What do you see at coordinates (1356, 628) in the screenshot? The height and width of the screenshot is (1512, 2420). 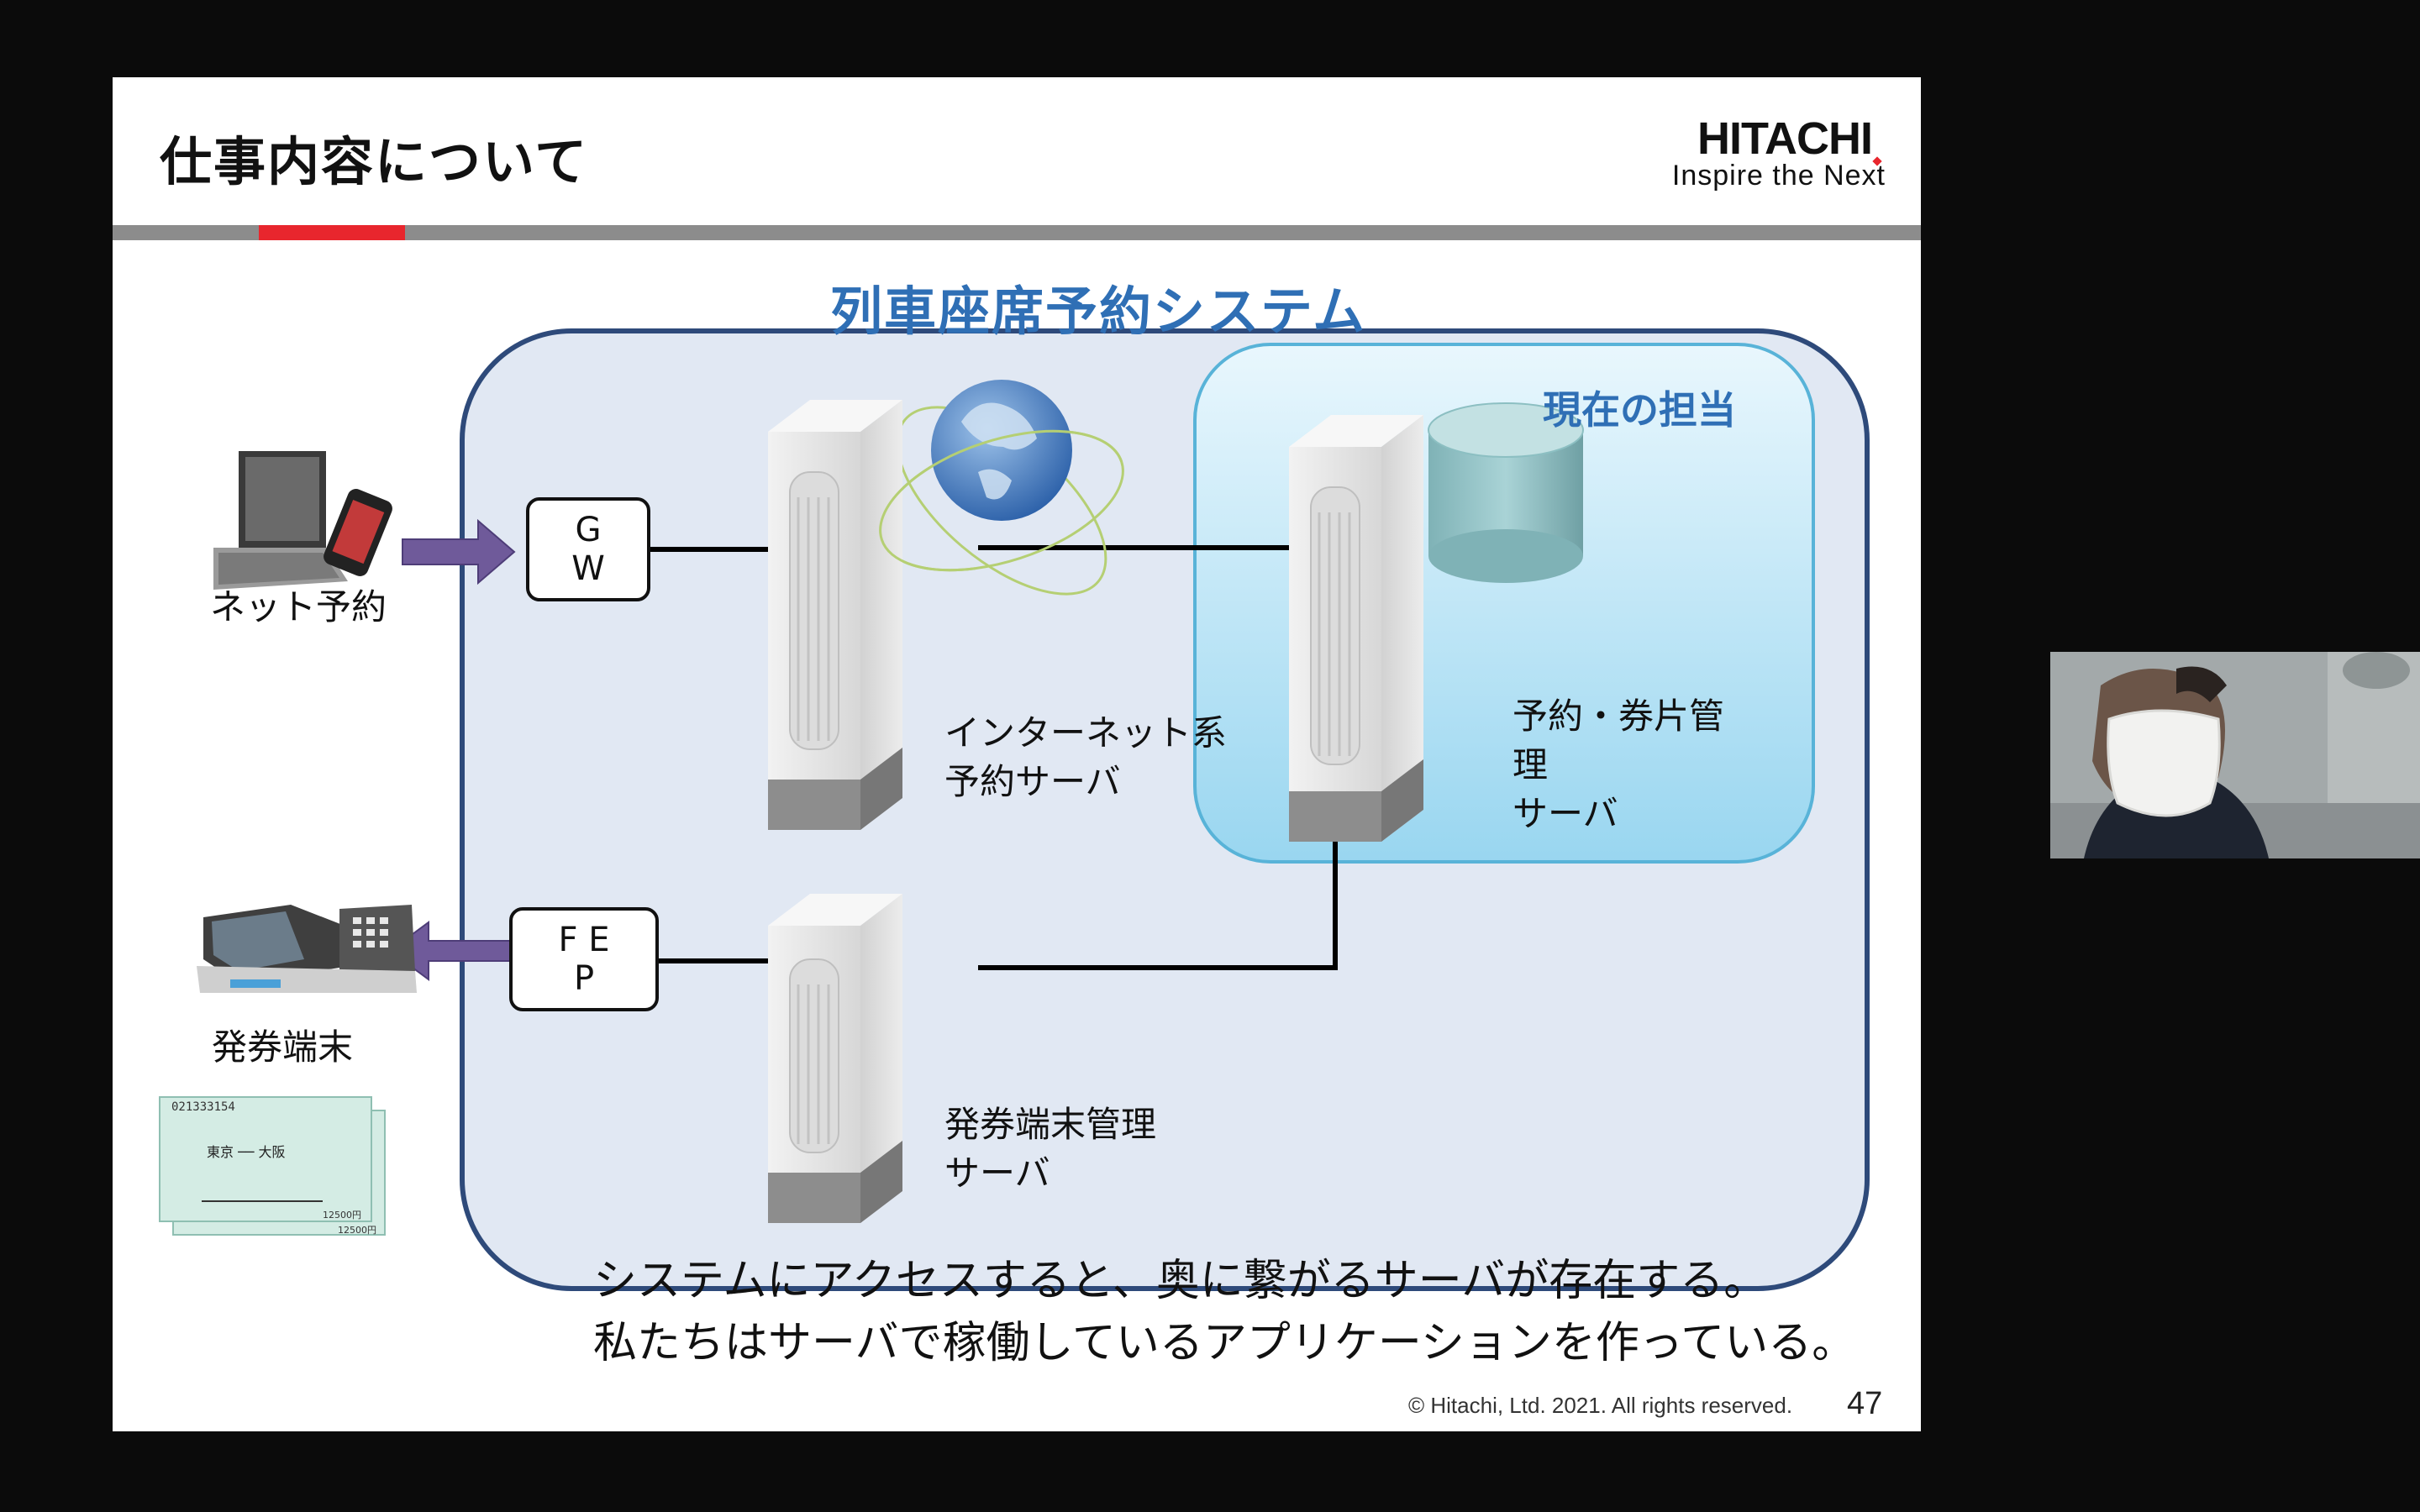 I see `reservation-server-graphic` at bounding box center [1356, 628].